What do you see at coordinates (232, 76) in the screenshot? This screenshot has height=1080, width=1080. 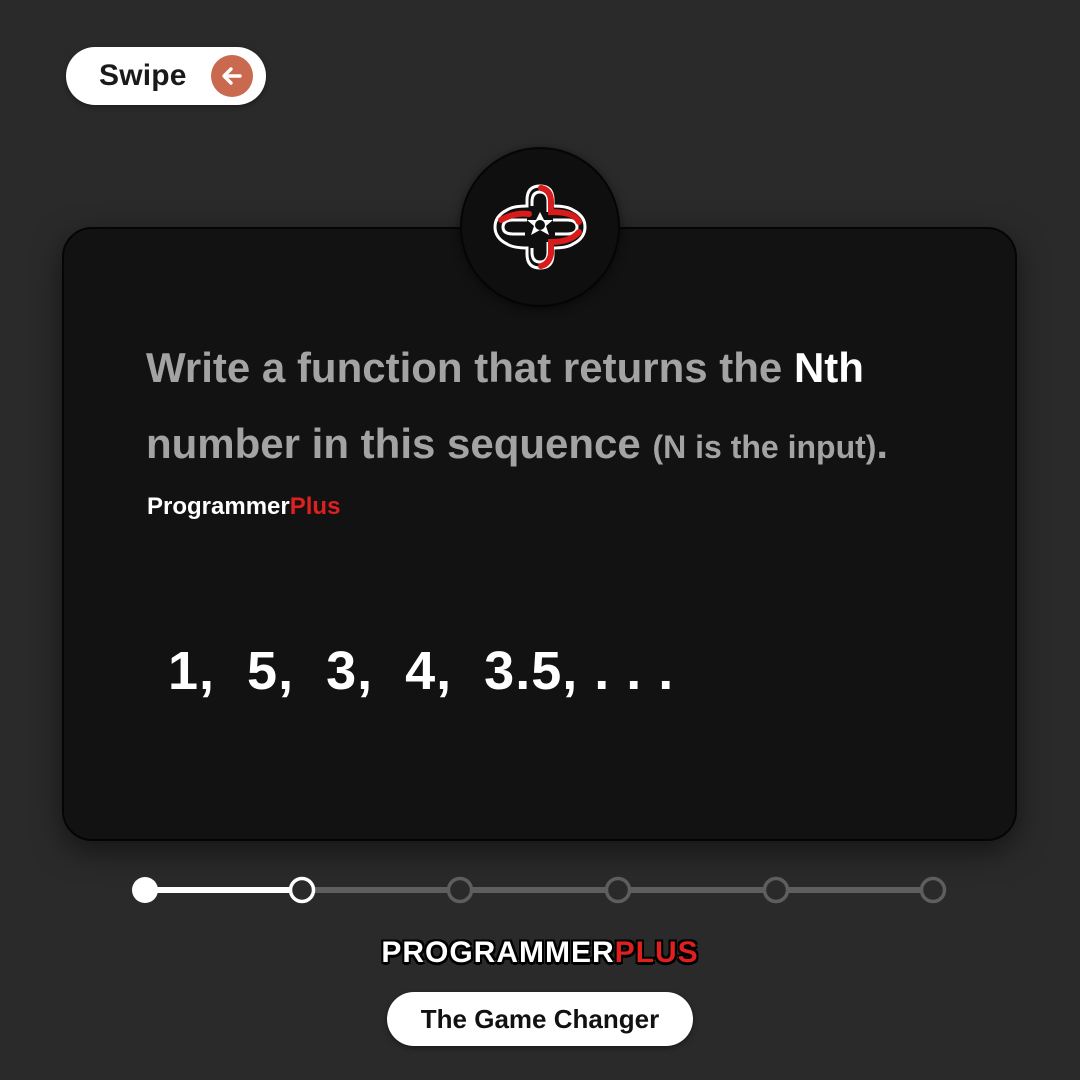 I see `arrow-left-icon` at bounding box center [232, 76].